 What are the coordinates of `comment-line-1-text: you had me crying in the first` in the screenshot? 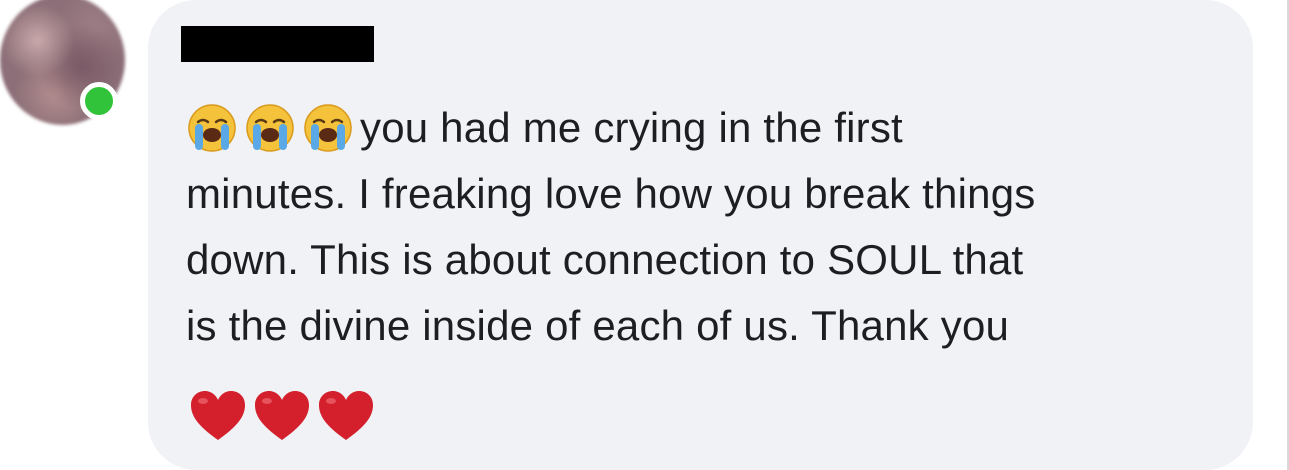 It's located at (631, 127).